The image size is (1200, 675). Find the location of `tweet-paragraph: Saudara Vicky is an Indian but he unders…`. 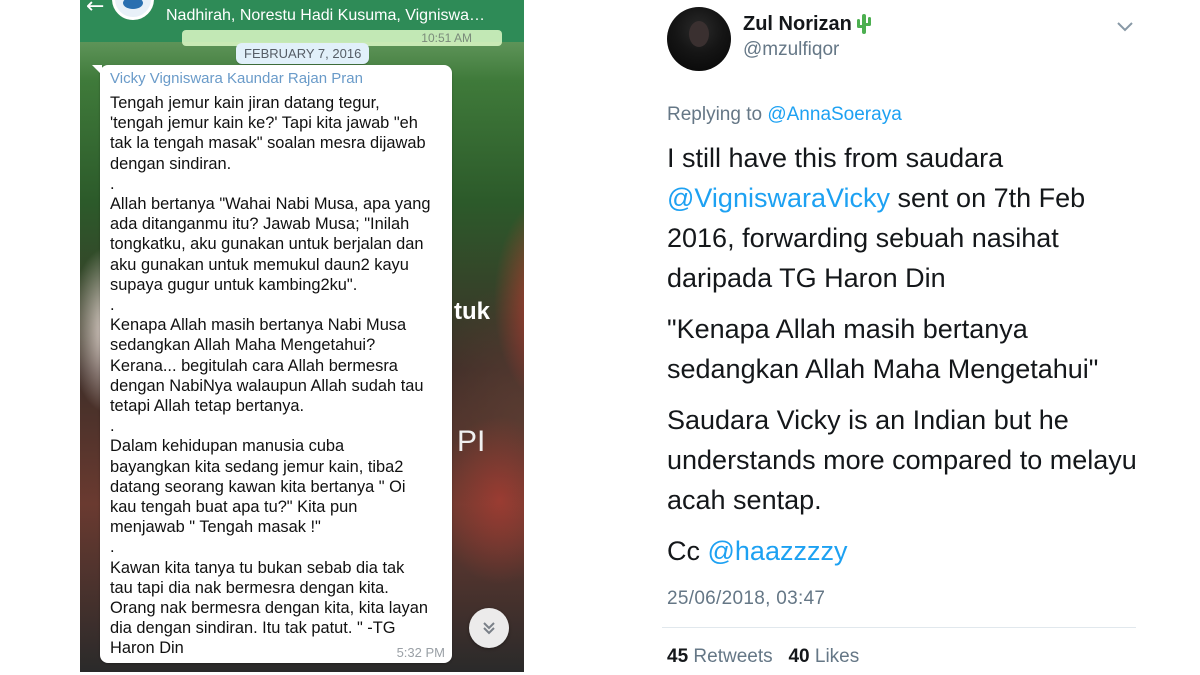

tweet-paragraph: Saudara Vicky is an Indian but he unders… is located at coordinates (902, 460).